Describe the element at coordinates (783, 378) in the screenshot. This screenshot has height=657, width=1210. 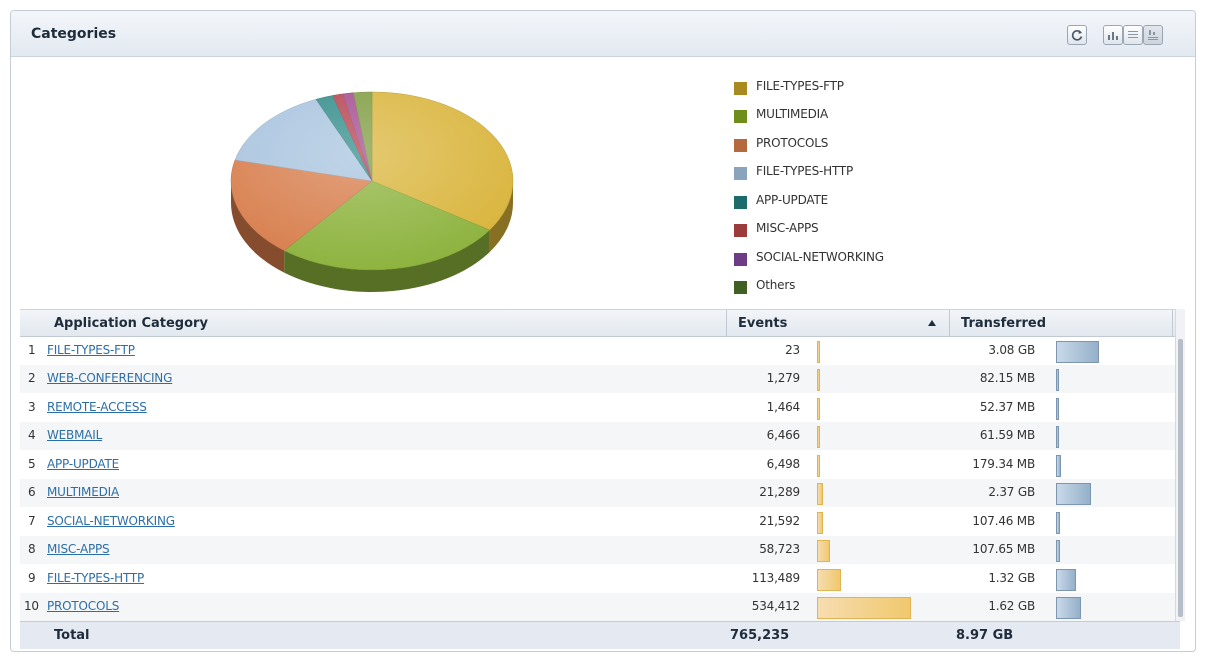
I see `events-value: 1,279` at that location.